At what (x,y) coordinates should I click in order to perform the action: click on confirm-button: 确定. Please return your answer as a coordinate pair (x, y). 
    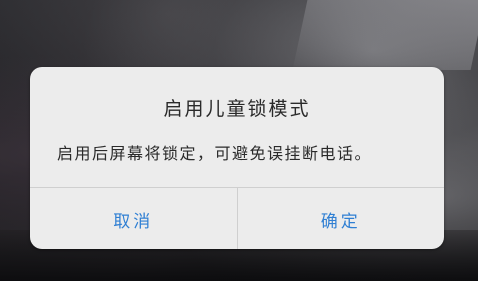
    Looking at the image, I should click on (341, 218).